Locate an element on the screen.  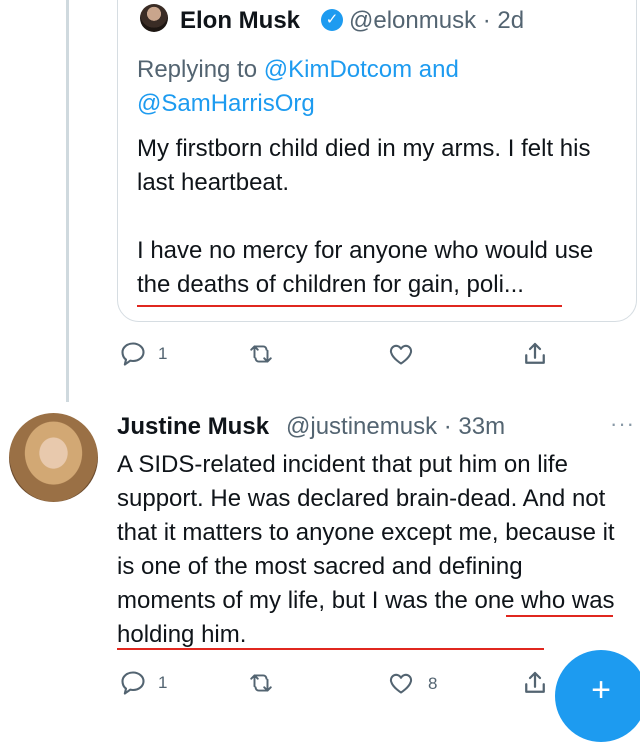
mention-and: and is located at coordinates (435, 69).